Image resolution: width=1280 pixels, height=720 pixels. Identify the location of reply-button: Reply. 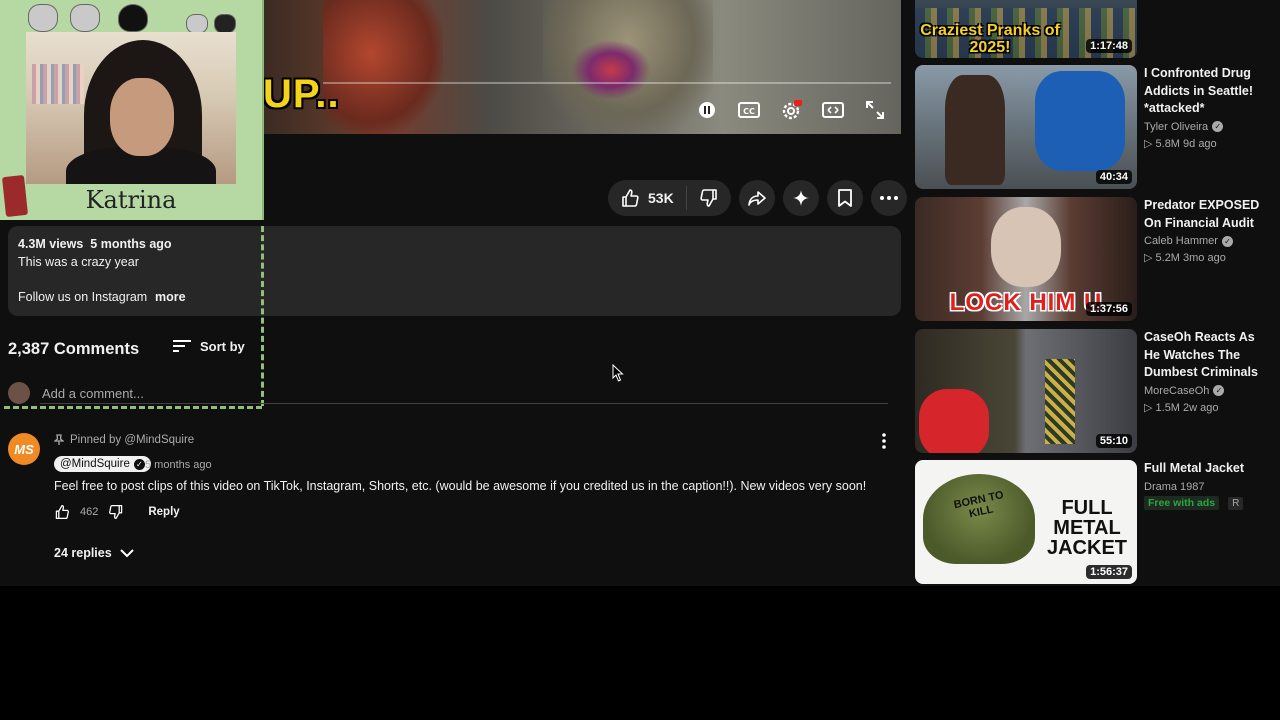
(163, 512).